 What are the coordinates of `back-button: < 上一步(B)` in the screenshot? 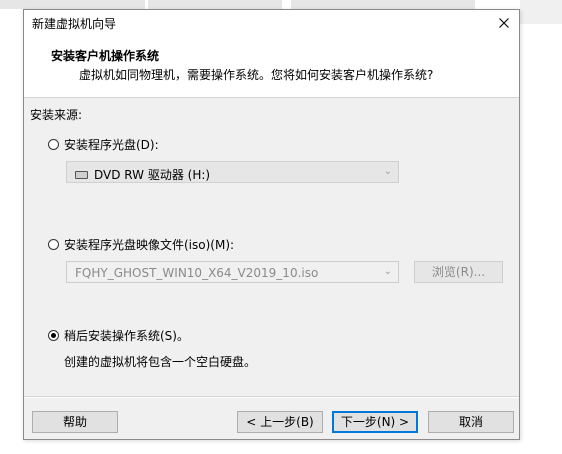 It's located at (280, 422).